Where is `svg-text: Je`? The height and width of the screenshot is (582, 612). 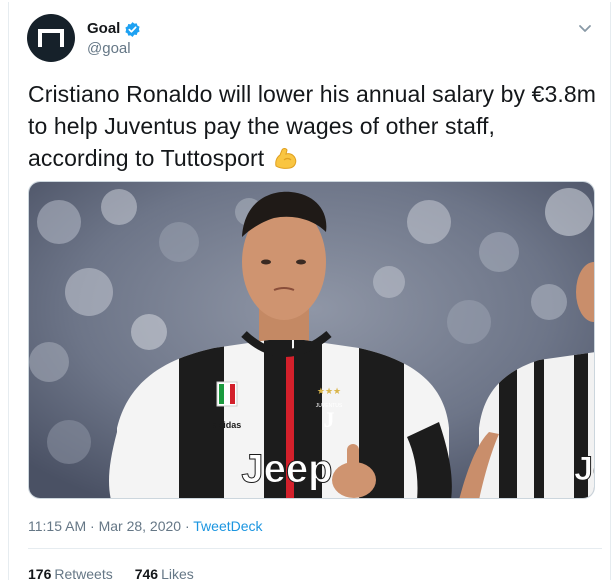
svg-text: Je is located at coordinates (584, 469).